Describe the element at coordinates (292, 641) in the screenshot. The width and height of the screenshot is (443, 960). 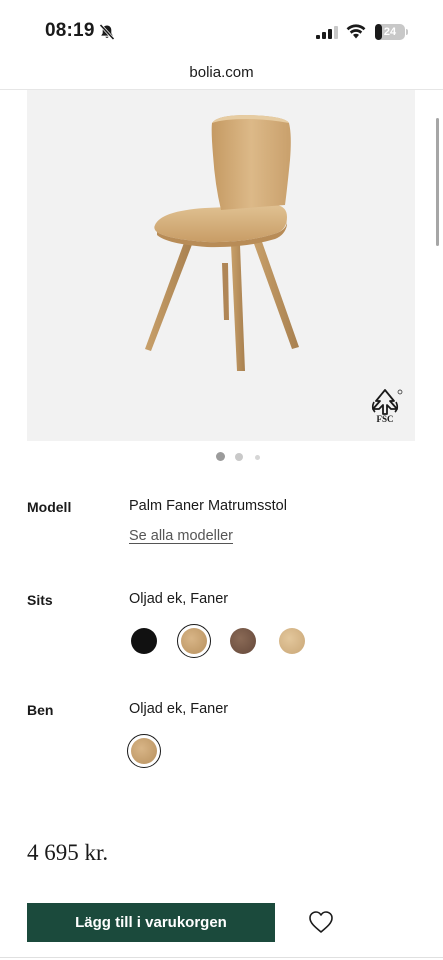
I see `seat-swatch-light-oak` at that location.